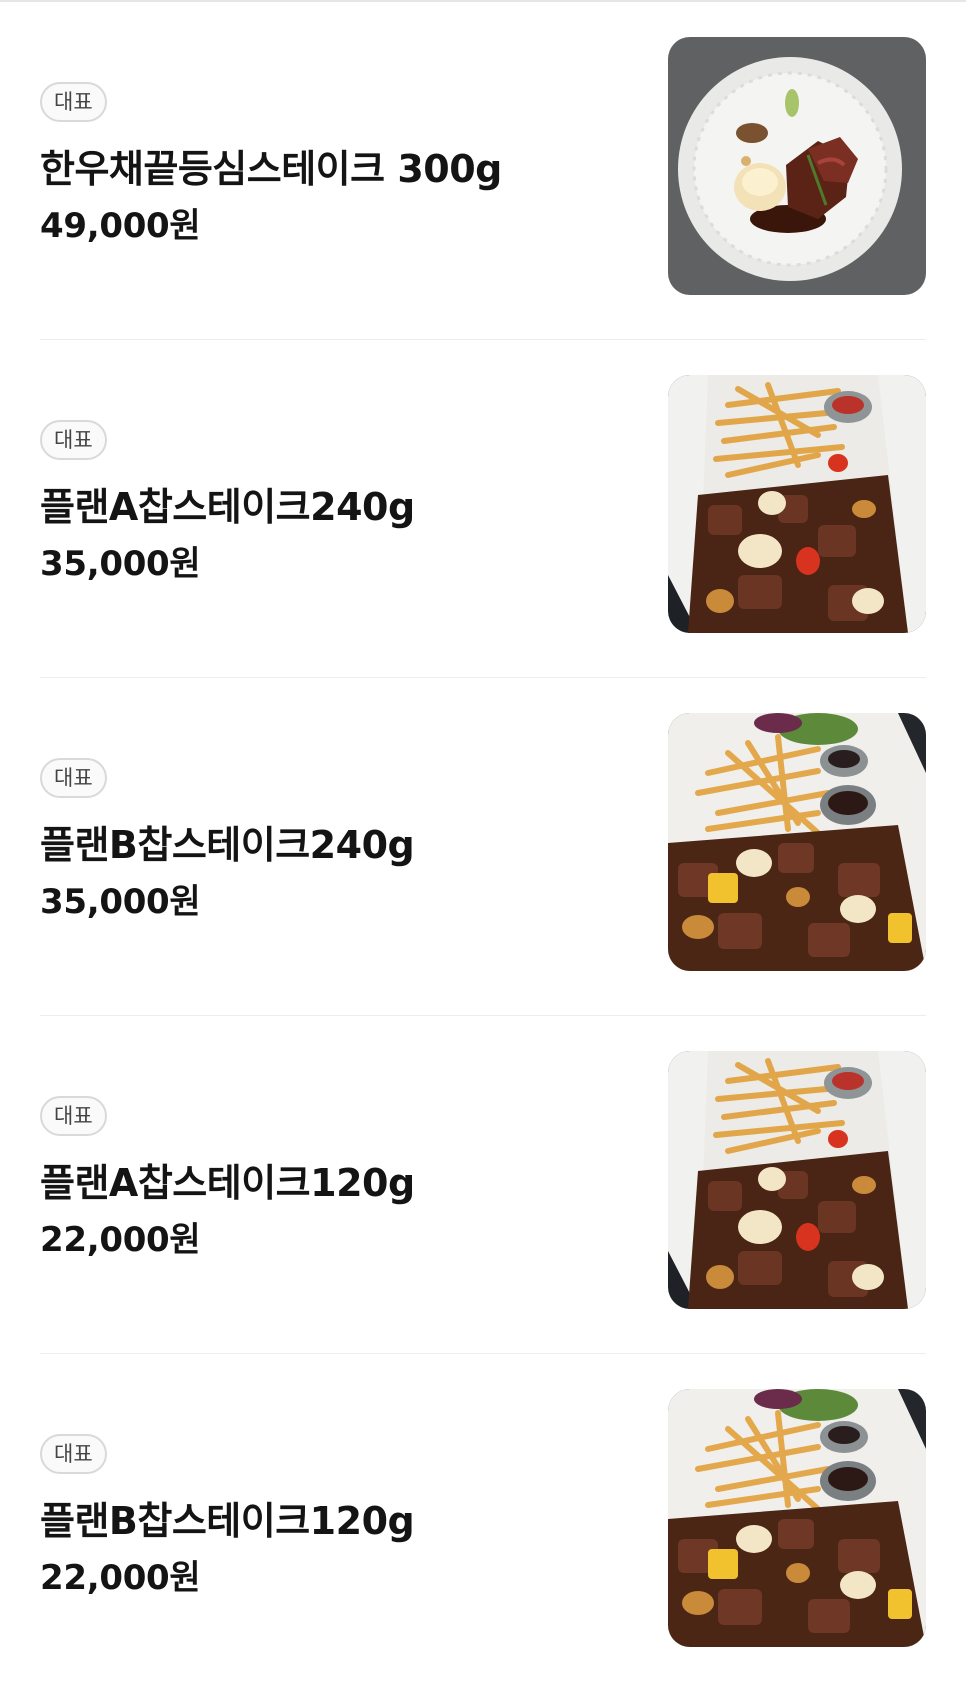  I want to click on menu-item-name: 플랜B찹스테이크120g, so click(227, 1521).